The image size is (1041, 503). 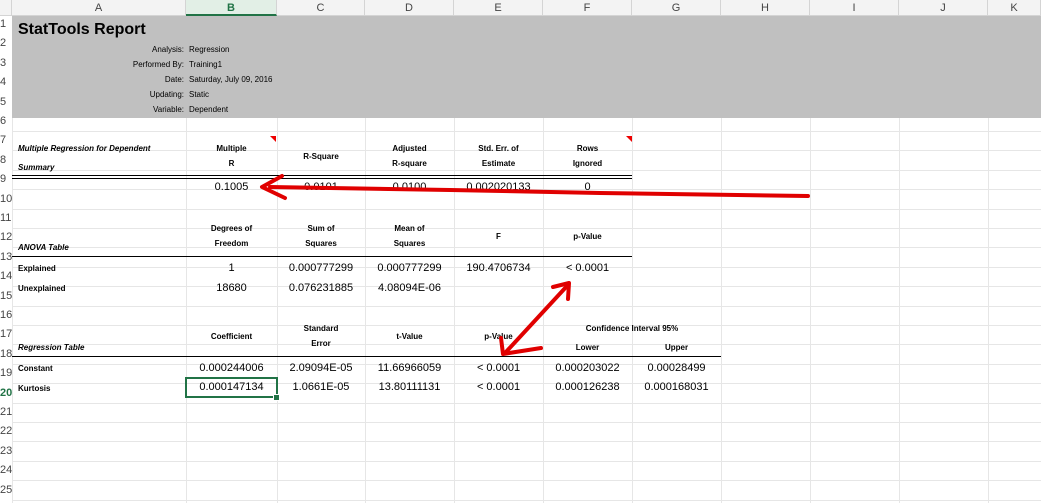 I want to click on arrowhead-down, so click(x=521, y=346).